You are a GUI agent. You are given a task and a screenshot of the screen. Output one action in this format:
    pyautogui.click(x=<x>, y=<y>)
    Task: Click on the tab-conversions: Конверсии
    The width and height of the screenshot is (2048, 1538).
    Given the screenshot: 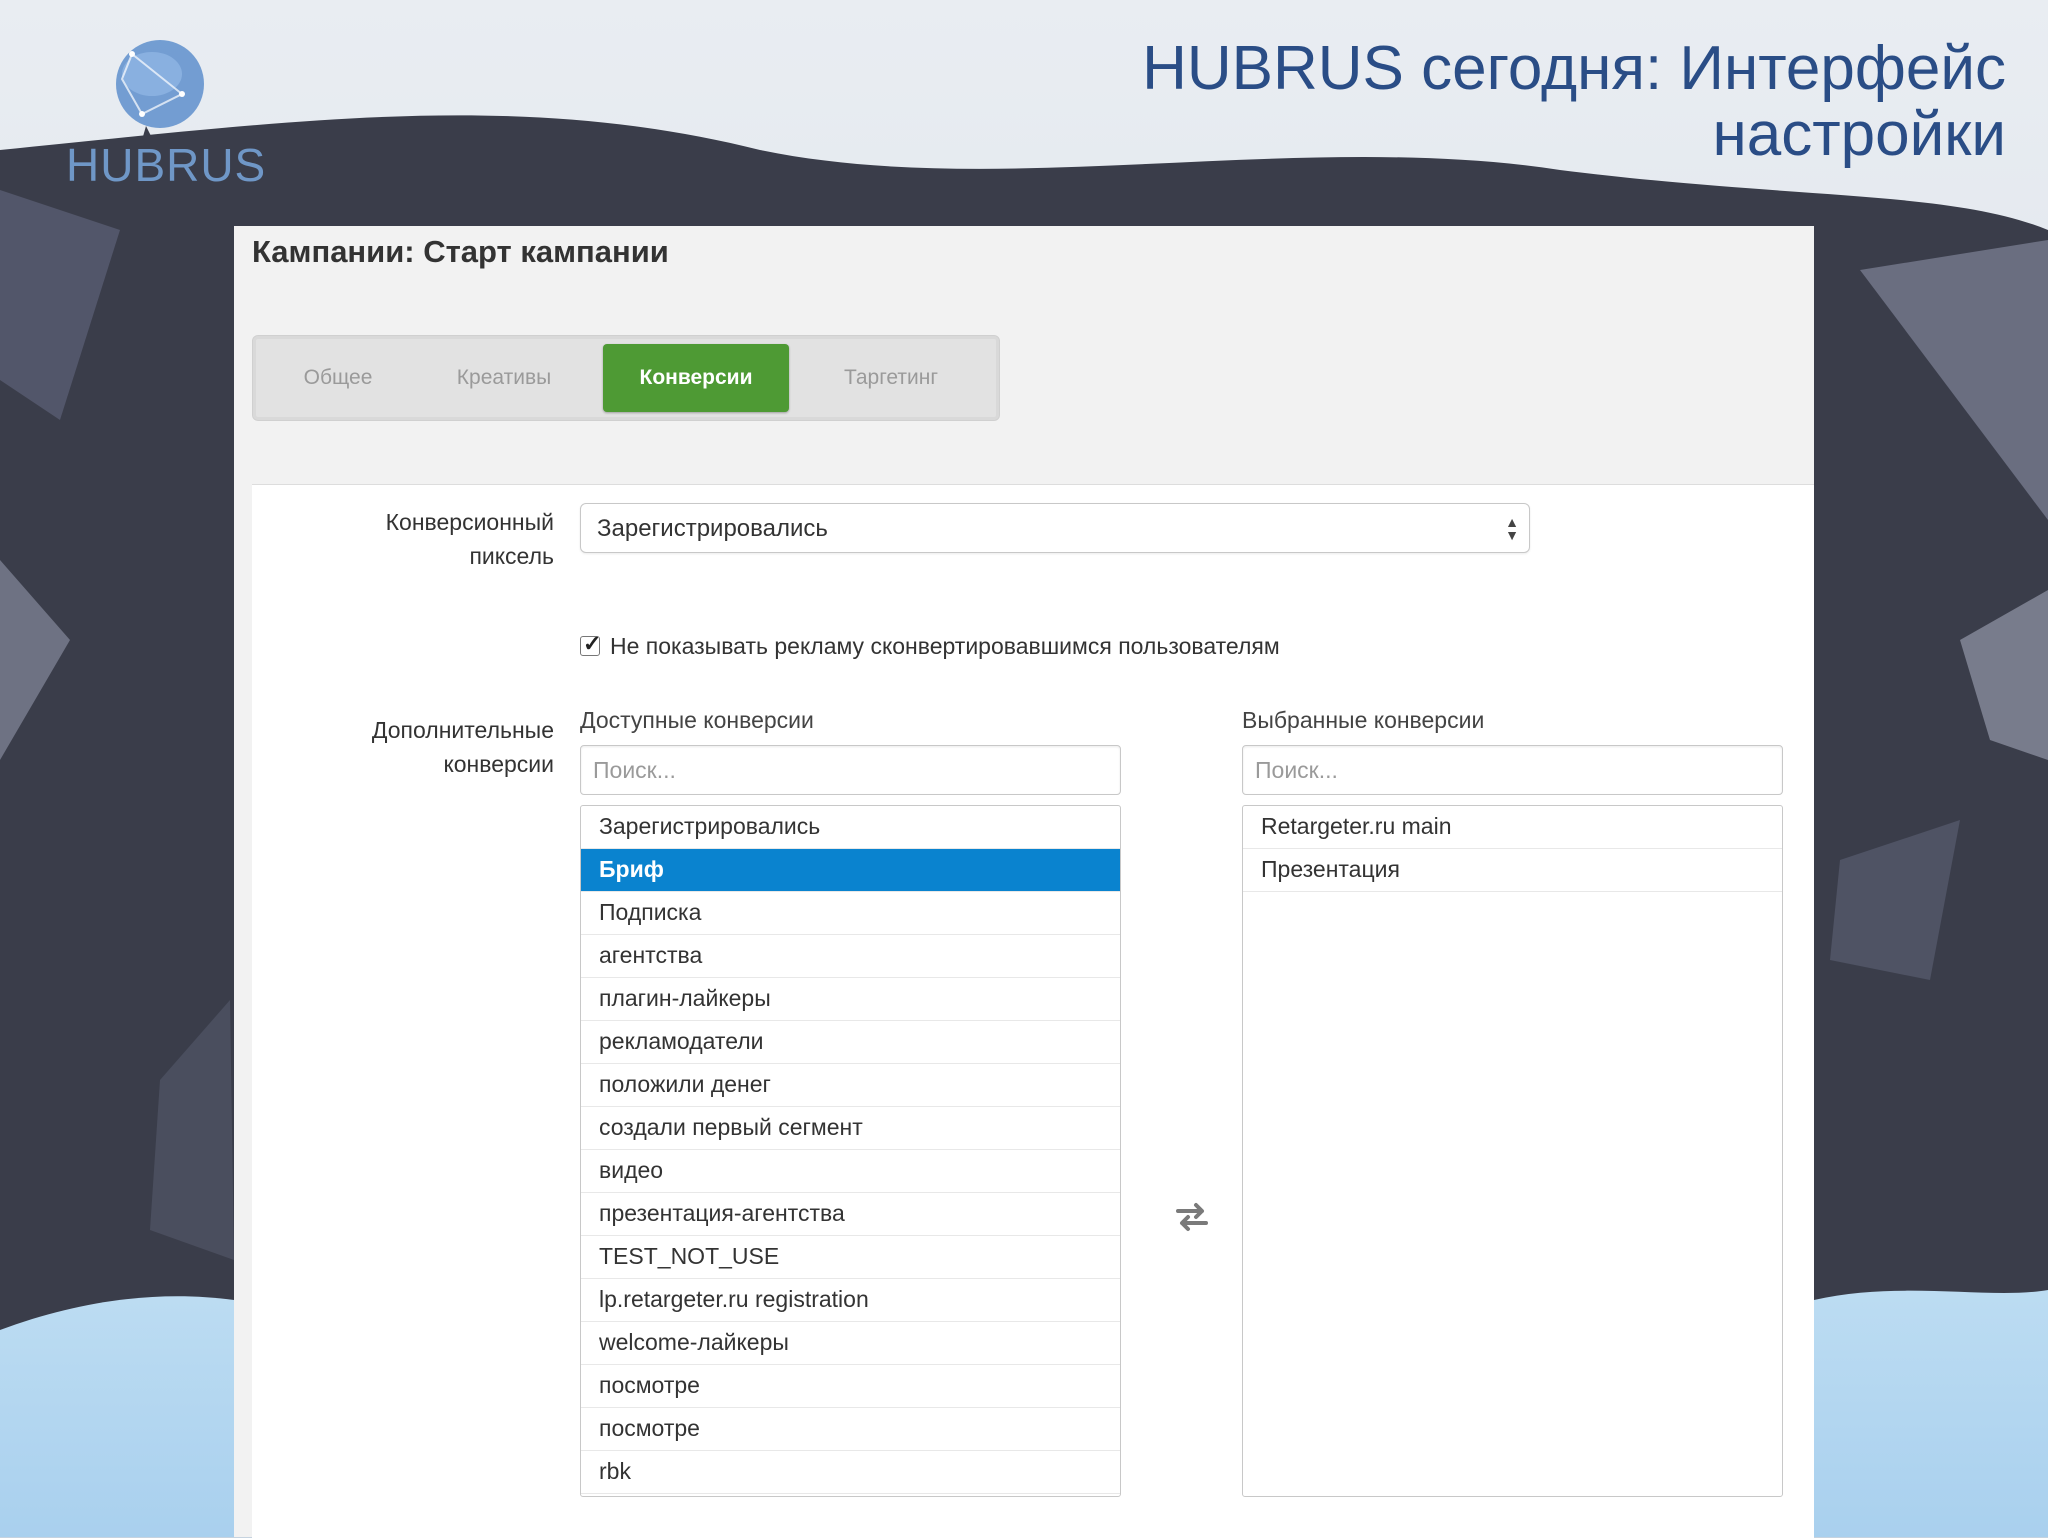 What is the action you would take?
    pyautogui.click(x=696, y=378)
    